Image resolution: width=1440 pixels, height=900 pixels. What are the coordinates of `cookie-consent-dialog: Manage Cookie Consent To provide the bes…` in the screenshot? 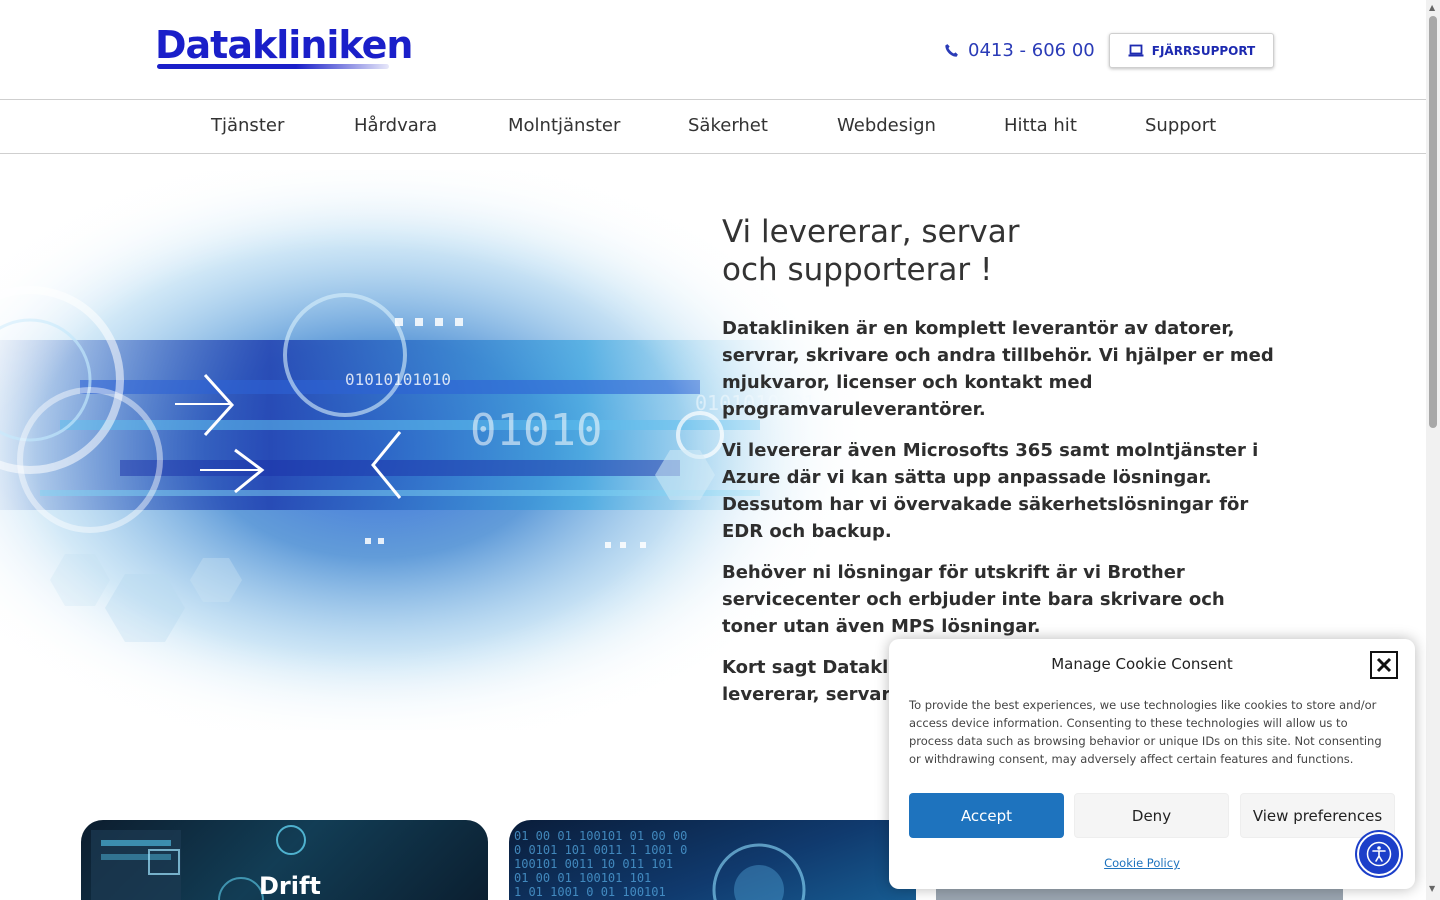 It's located at (1152, 764).